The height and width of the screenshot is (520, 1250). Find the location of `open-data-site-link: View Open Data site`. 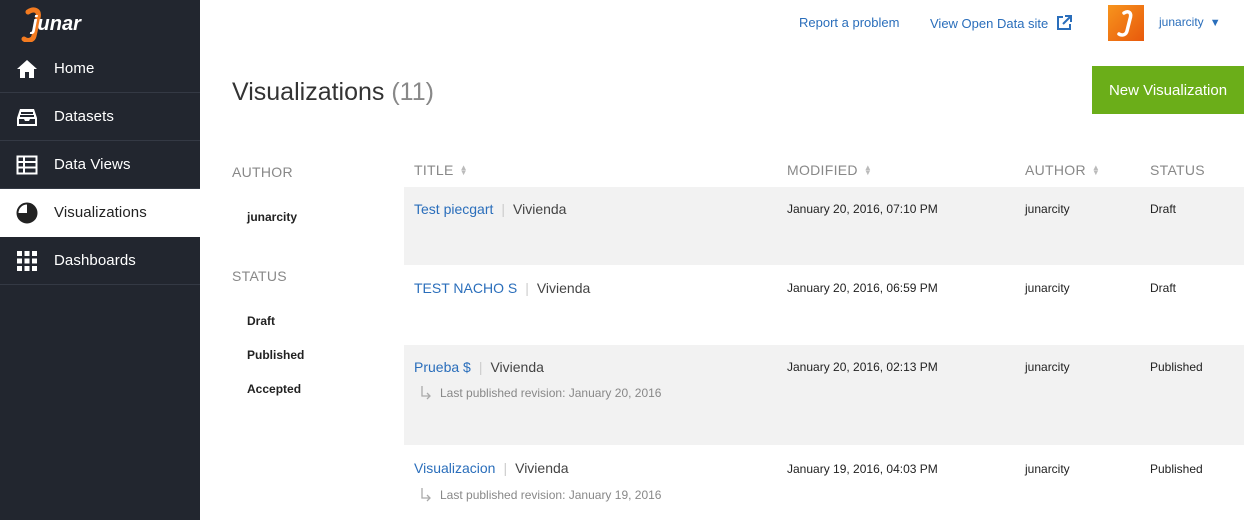

open-data-site-link: View Open Data site is located at coordinates (1001, 23).